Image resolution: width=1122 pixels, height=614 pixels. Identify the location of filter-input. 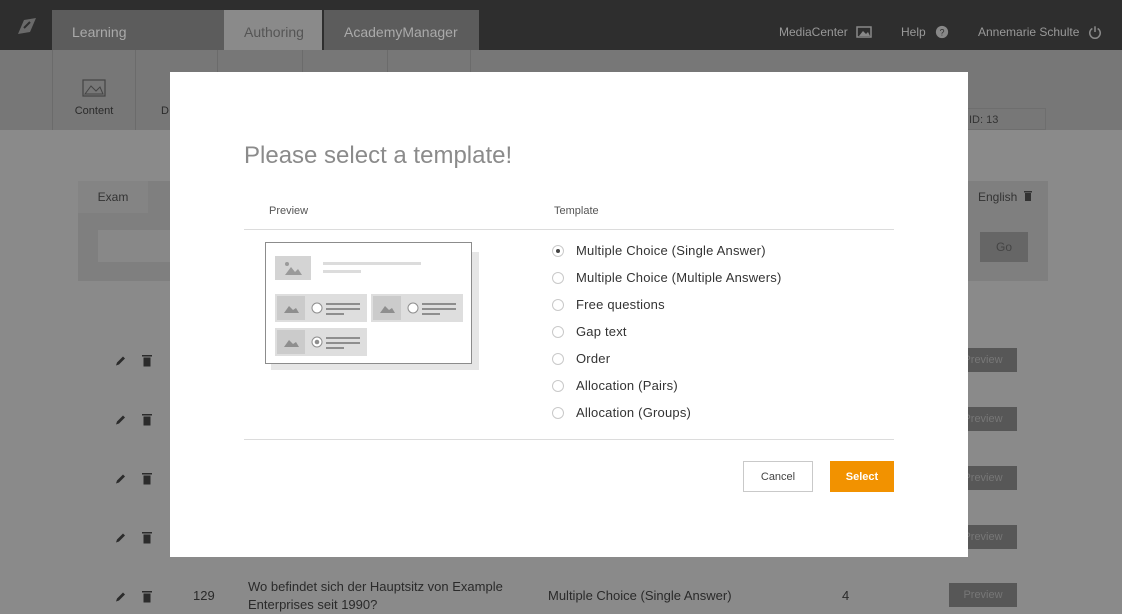
(138, 246).